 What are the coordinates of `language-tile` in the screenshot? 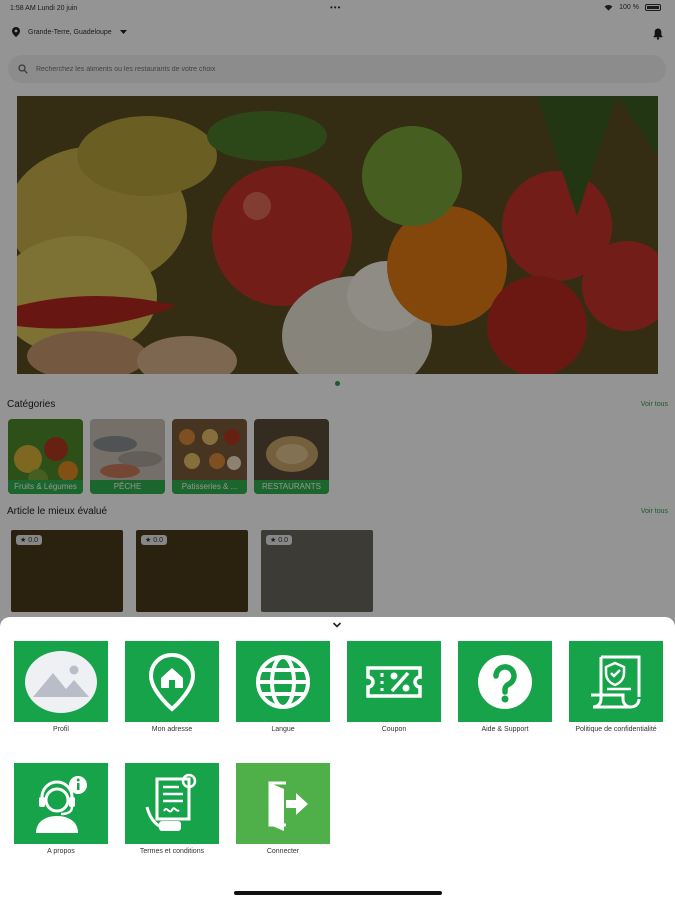 It's located at (283, 681).